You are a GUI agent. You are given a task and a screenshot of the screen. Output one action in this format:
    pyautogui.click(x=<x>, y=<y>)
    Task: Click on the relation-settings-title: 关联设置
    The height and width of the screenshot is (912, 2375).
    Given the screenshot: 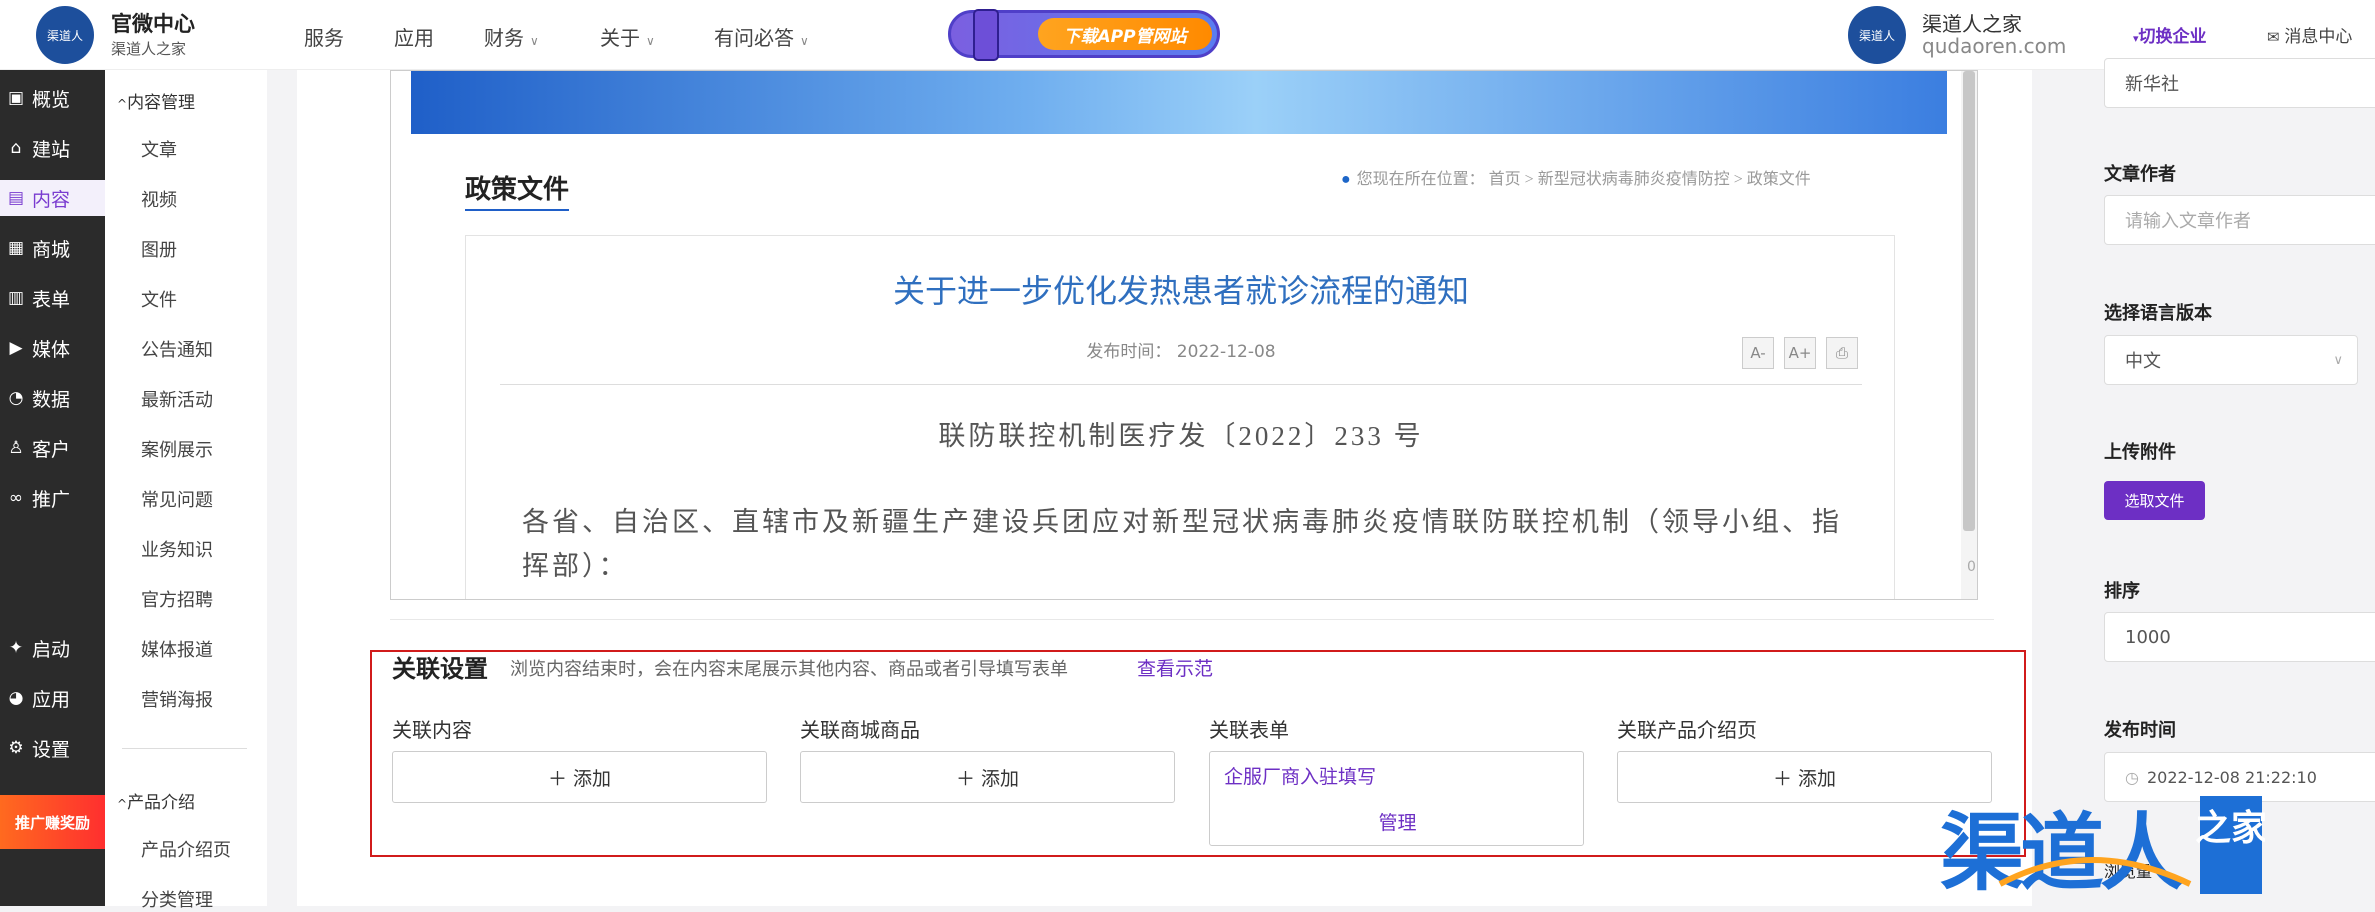 What is the action you would take?
    pyautogui.click(x=440, y=669)
    